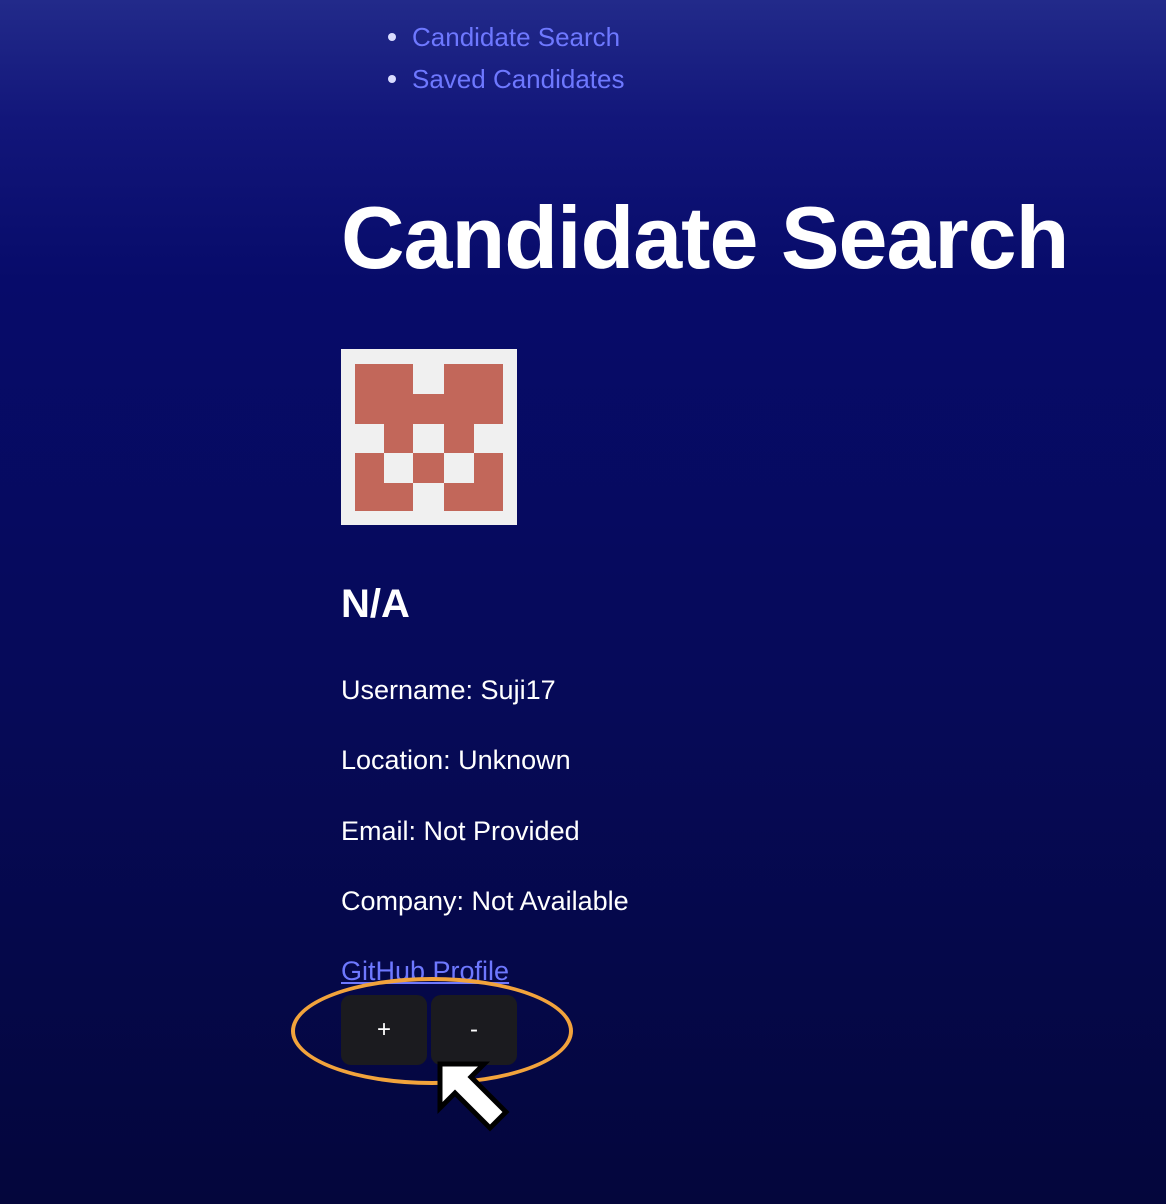 The height and width of the screenshot is (1204, 1166). What do you see at coordinates (518, 79) in the screenshot?
I see `nav-link-saved-candidates: Saved Candidates` at bounding box center [518, 79].